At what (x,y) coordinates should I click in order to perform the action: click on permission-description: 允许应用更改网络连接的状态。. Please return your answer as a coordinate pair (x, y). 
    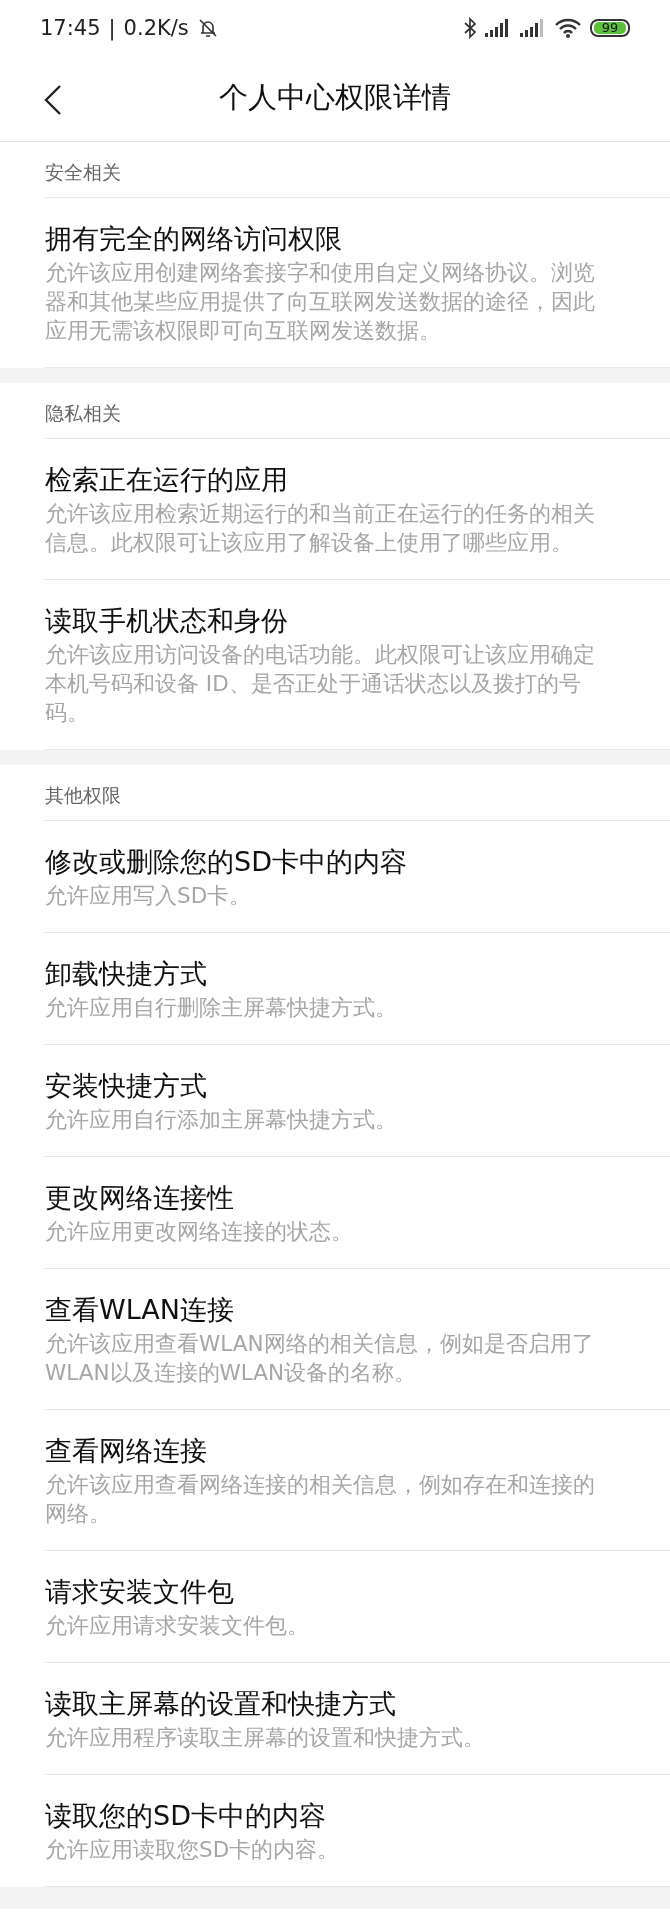
    Looking at the image, I should click on (199, 1232).